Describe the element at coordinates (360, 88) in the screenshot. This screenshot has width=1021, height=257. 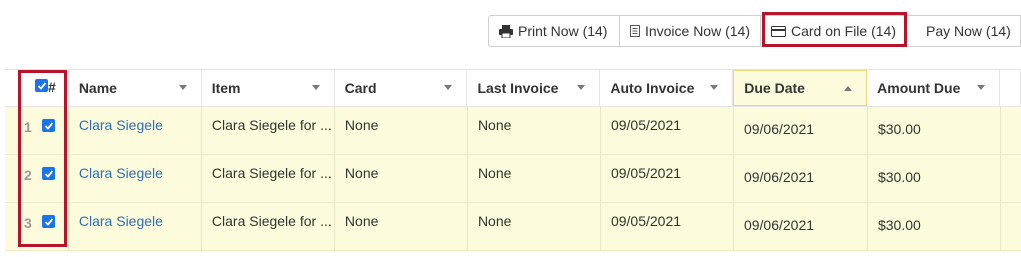
I see `column-label: Card` at that location.